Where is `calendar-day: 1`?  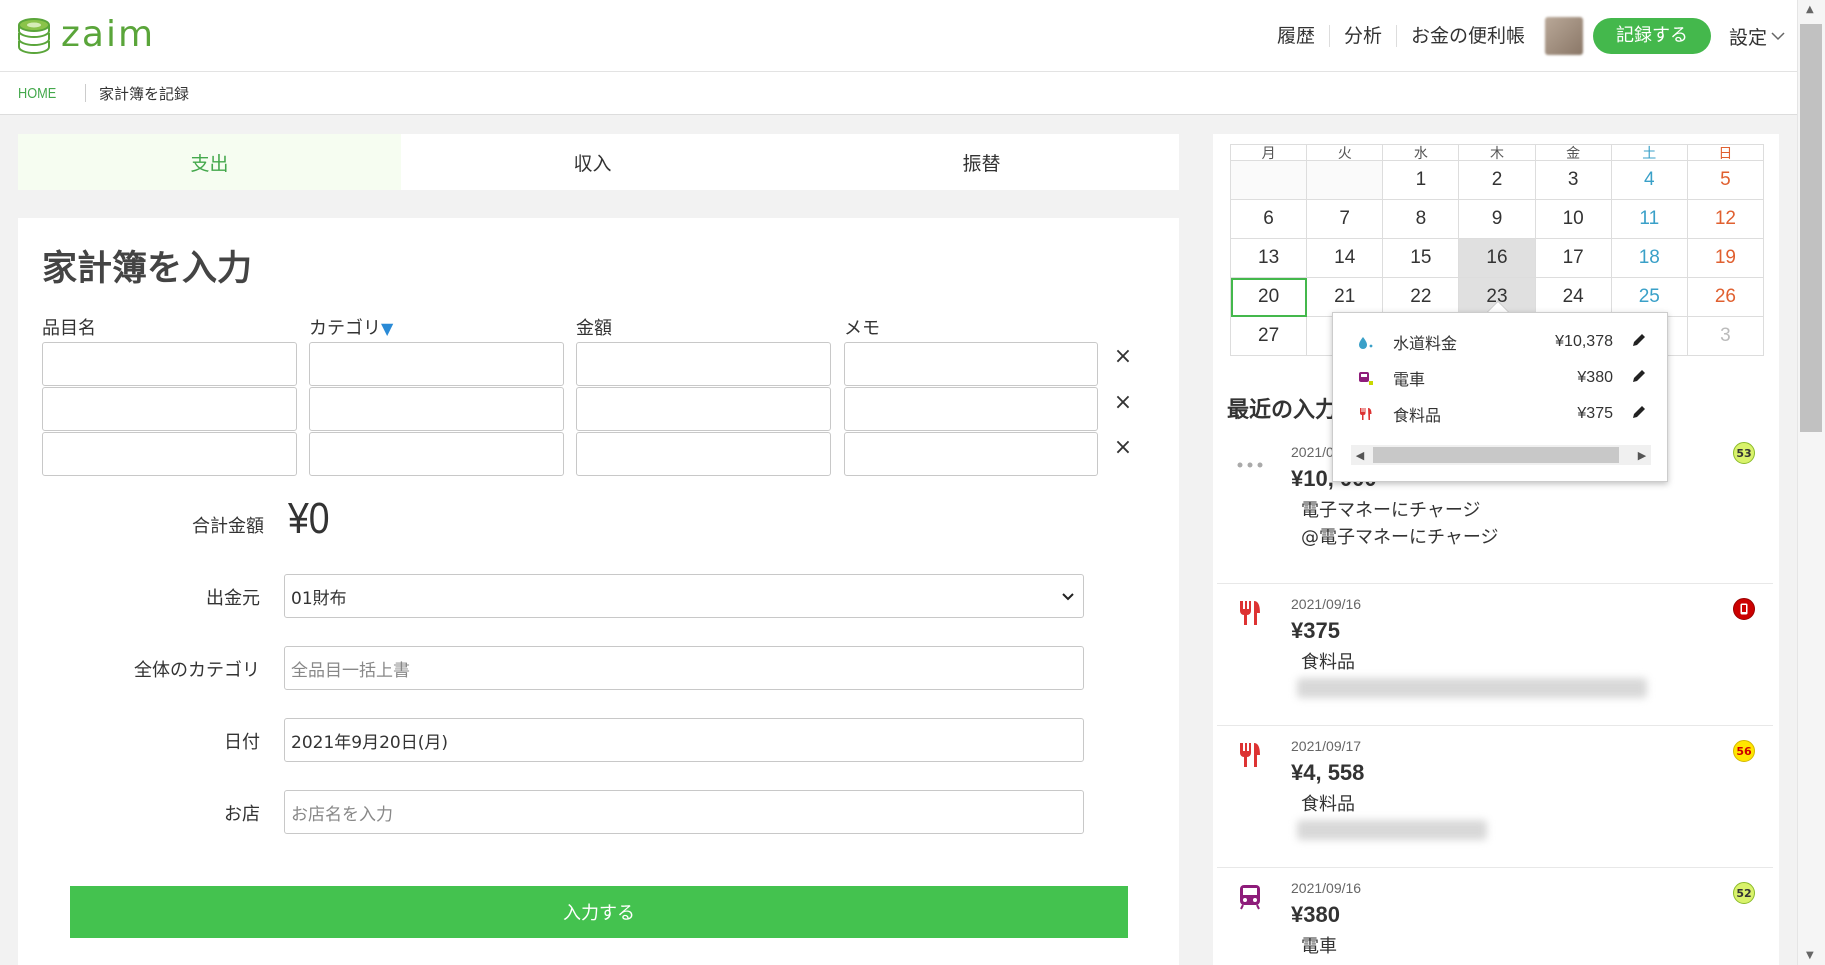
calendar-day: 1 is located at coordinates (1421, 180).